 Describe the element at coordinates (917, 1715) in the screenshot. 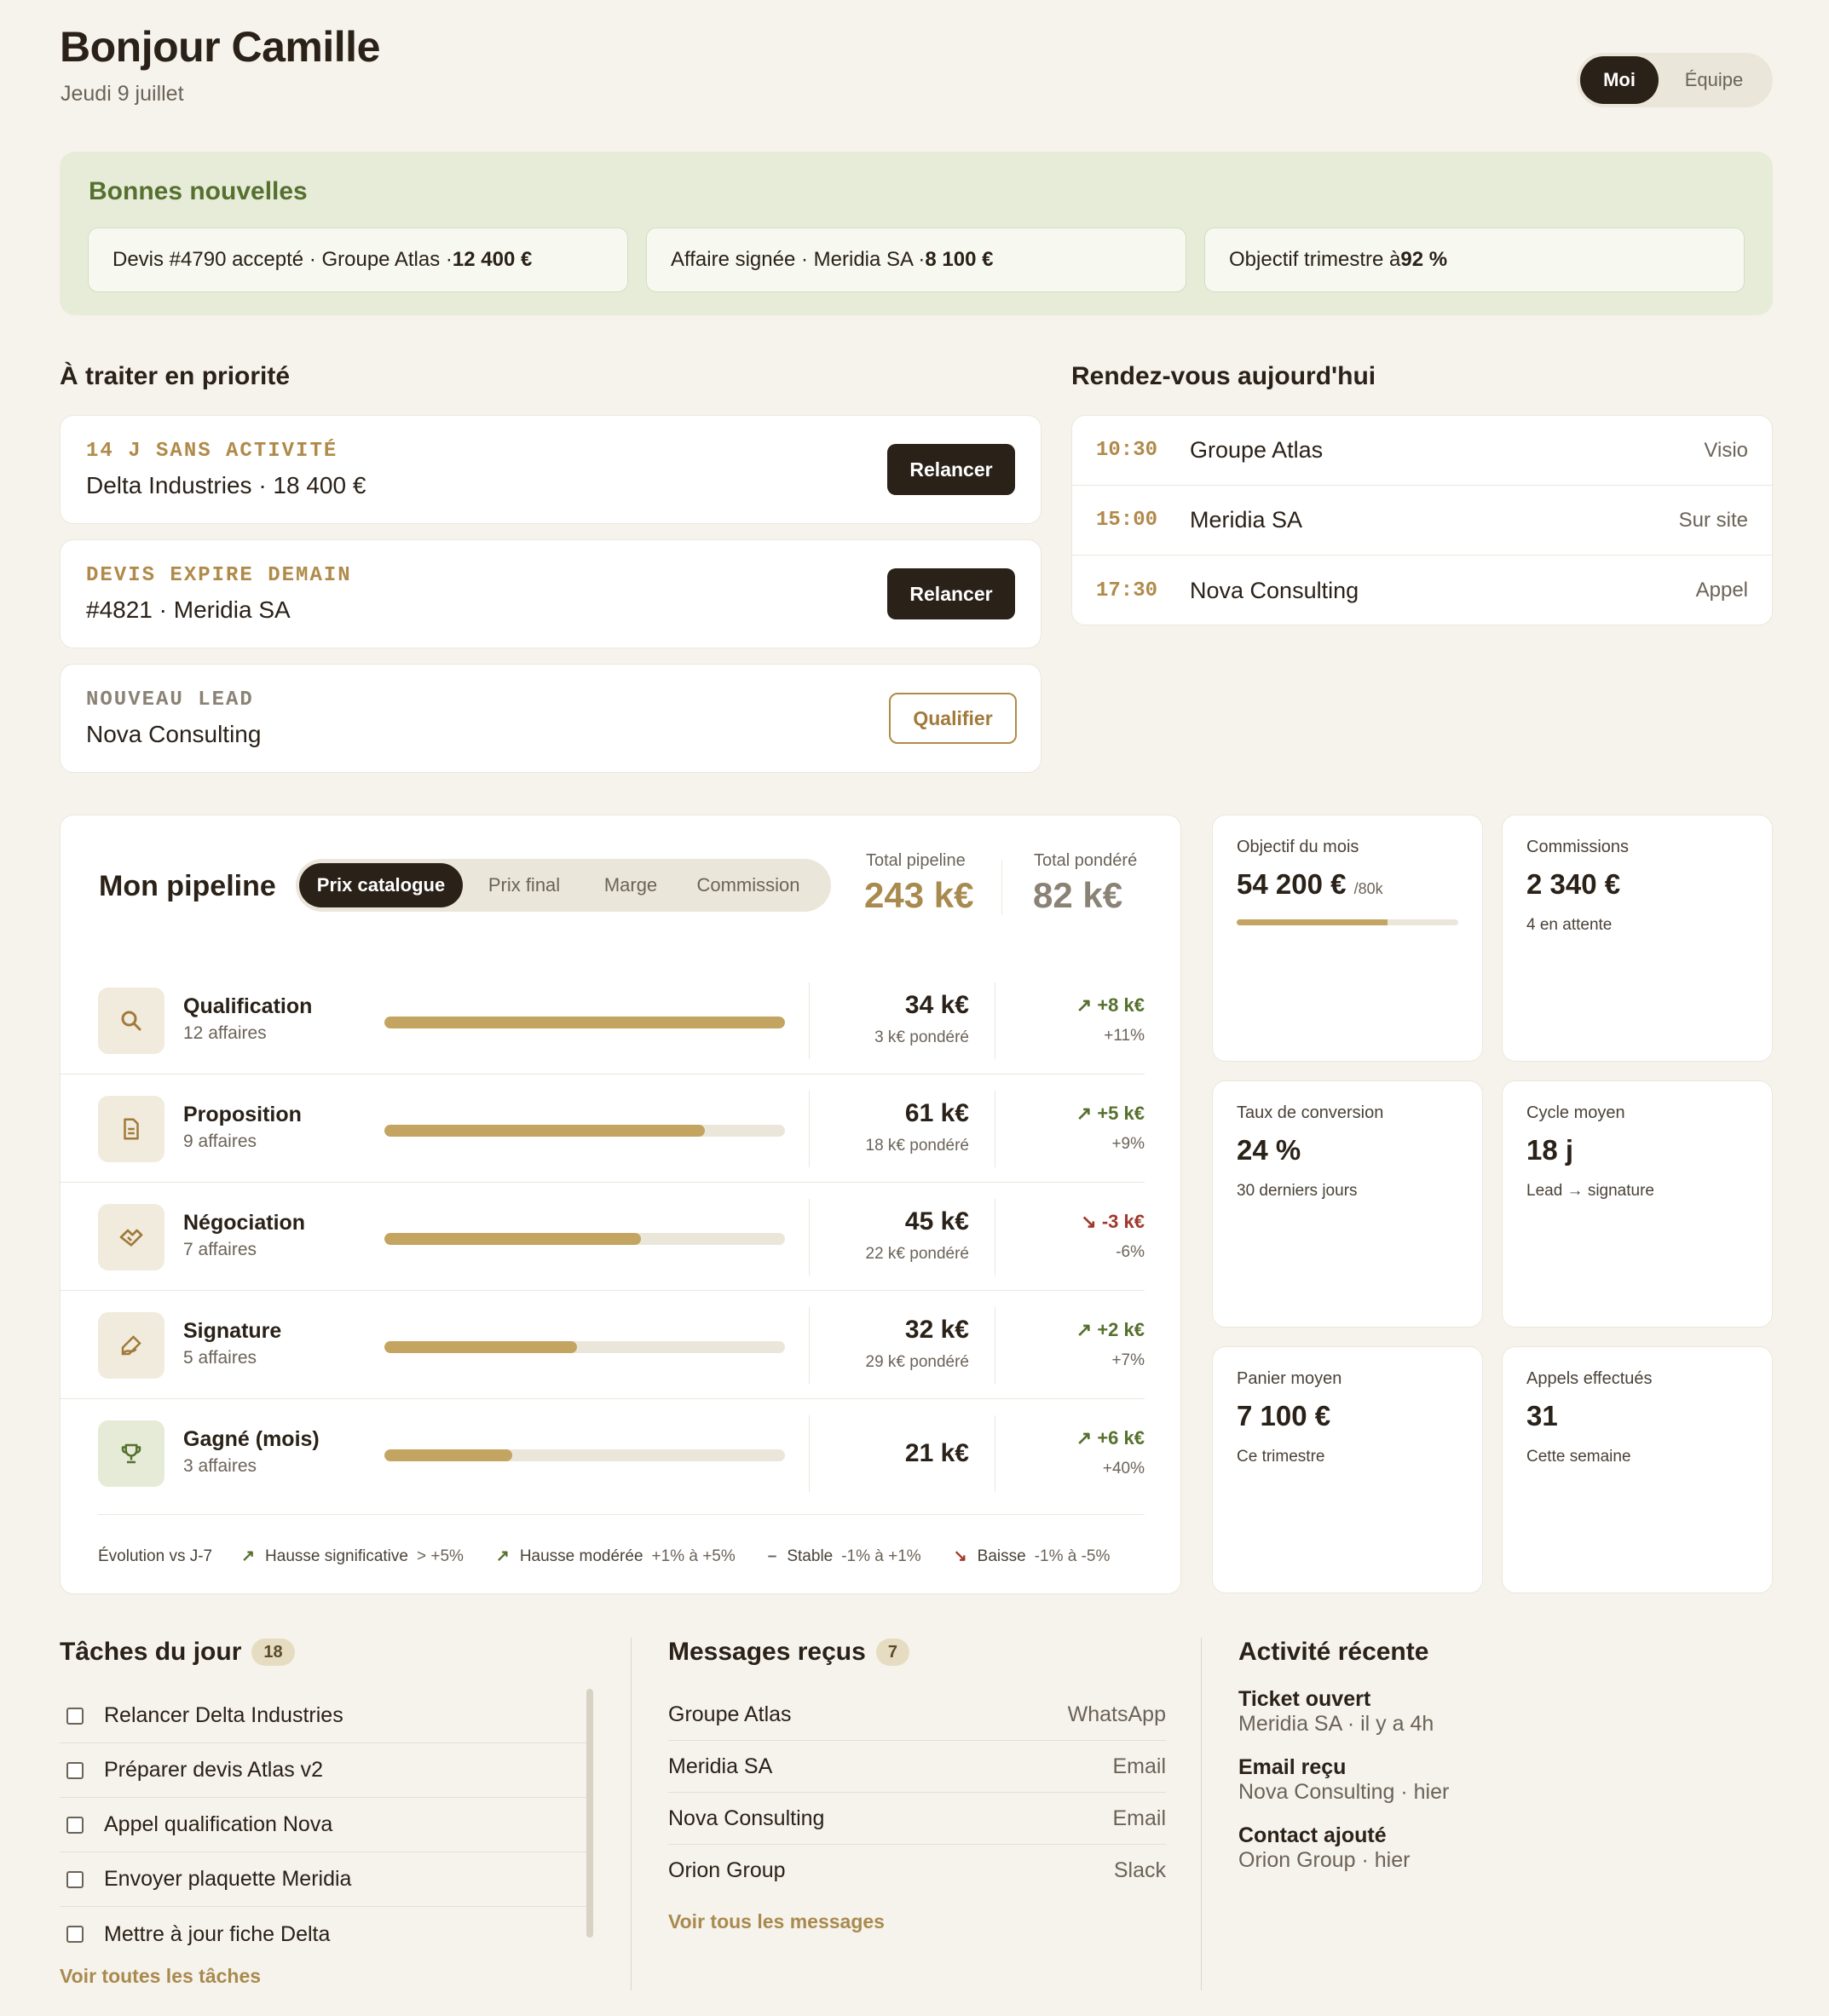

I see `message-row: Groupe Atlas WhatsApp` at that location.